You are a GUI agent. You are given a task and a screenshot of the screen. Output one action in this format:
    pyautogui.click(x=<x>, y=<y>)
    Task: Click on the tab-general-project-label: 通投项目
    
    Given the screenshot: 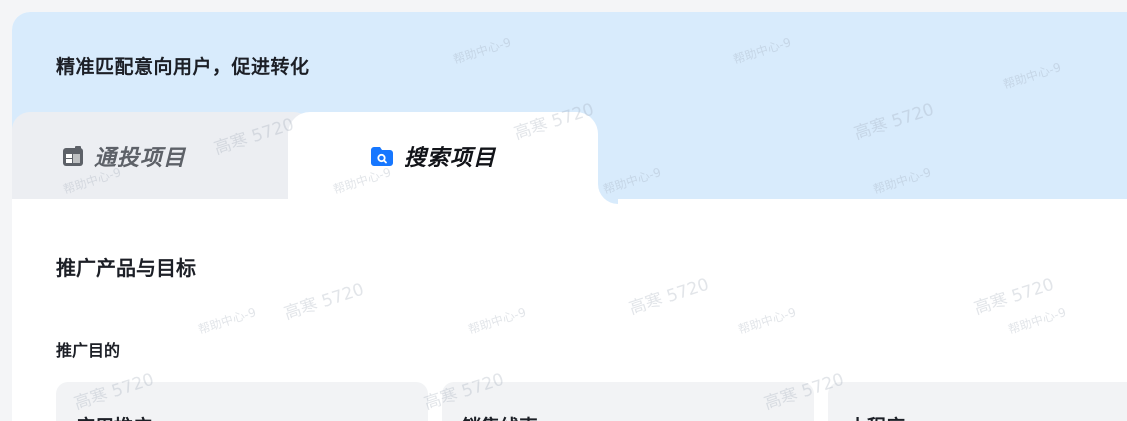 What is the action you would take?
    pyautogui.click(x=124, y=156)
    